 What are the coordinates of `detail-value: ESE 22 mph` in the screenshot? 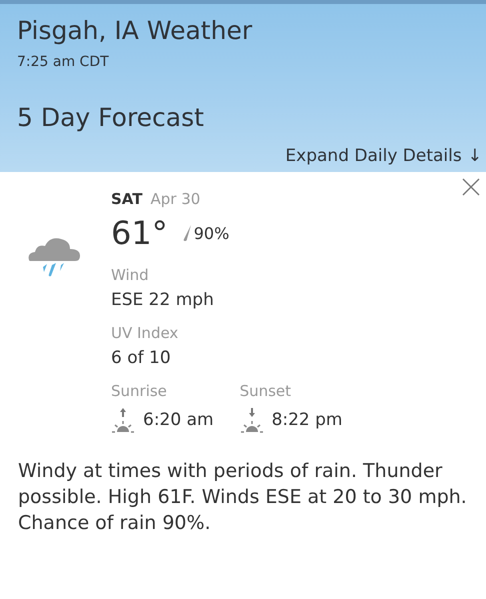 It's located at (162, 300).